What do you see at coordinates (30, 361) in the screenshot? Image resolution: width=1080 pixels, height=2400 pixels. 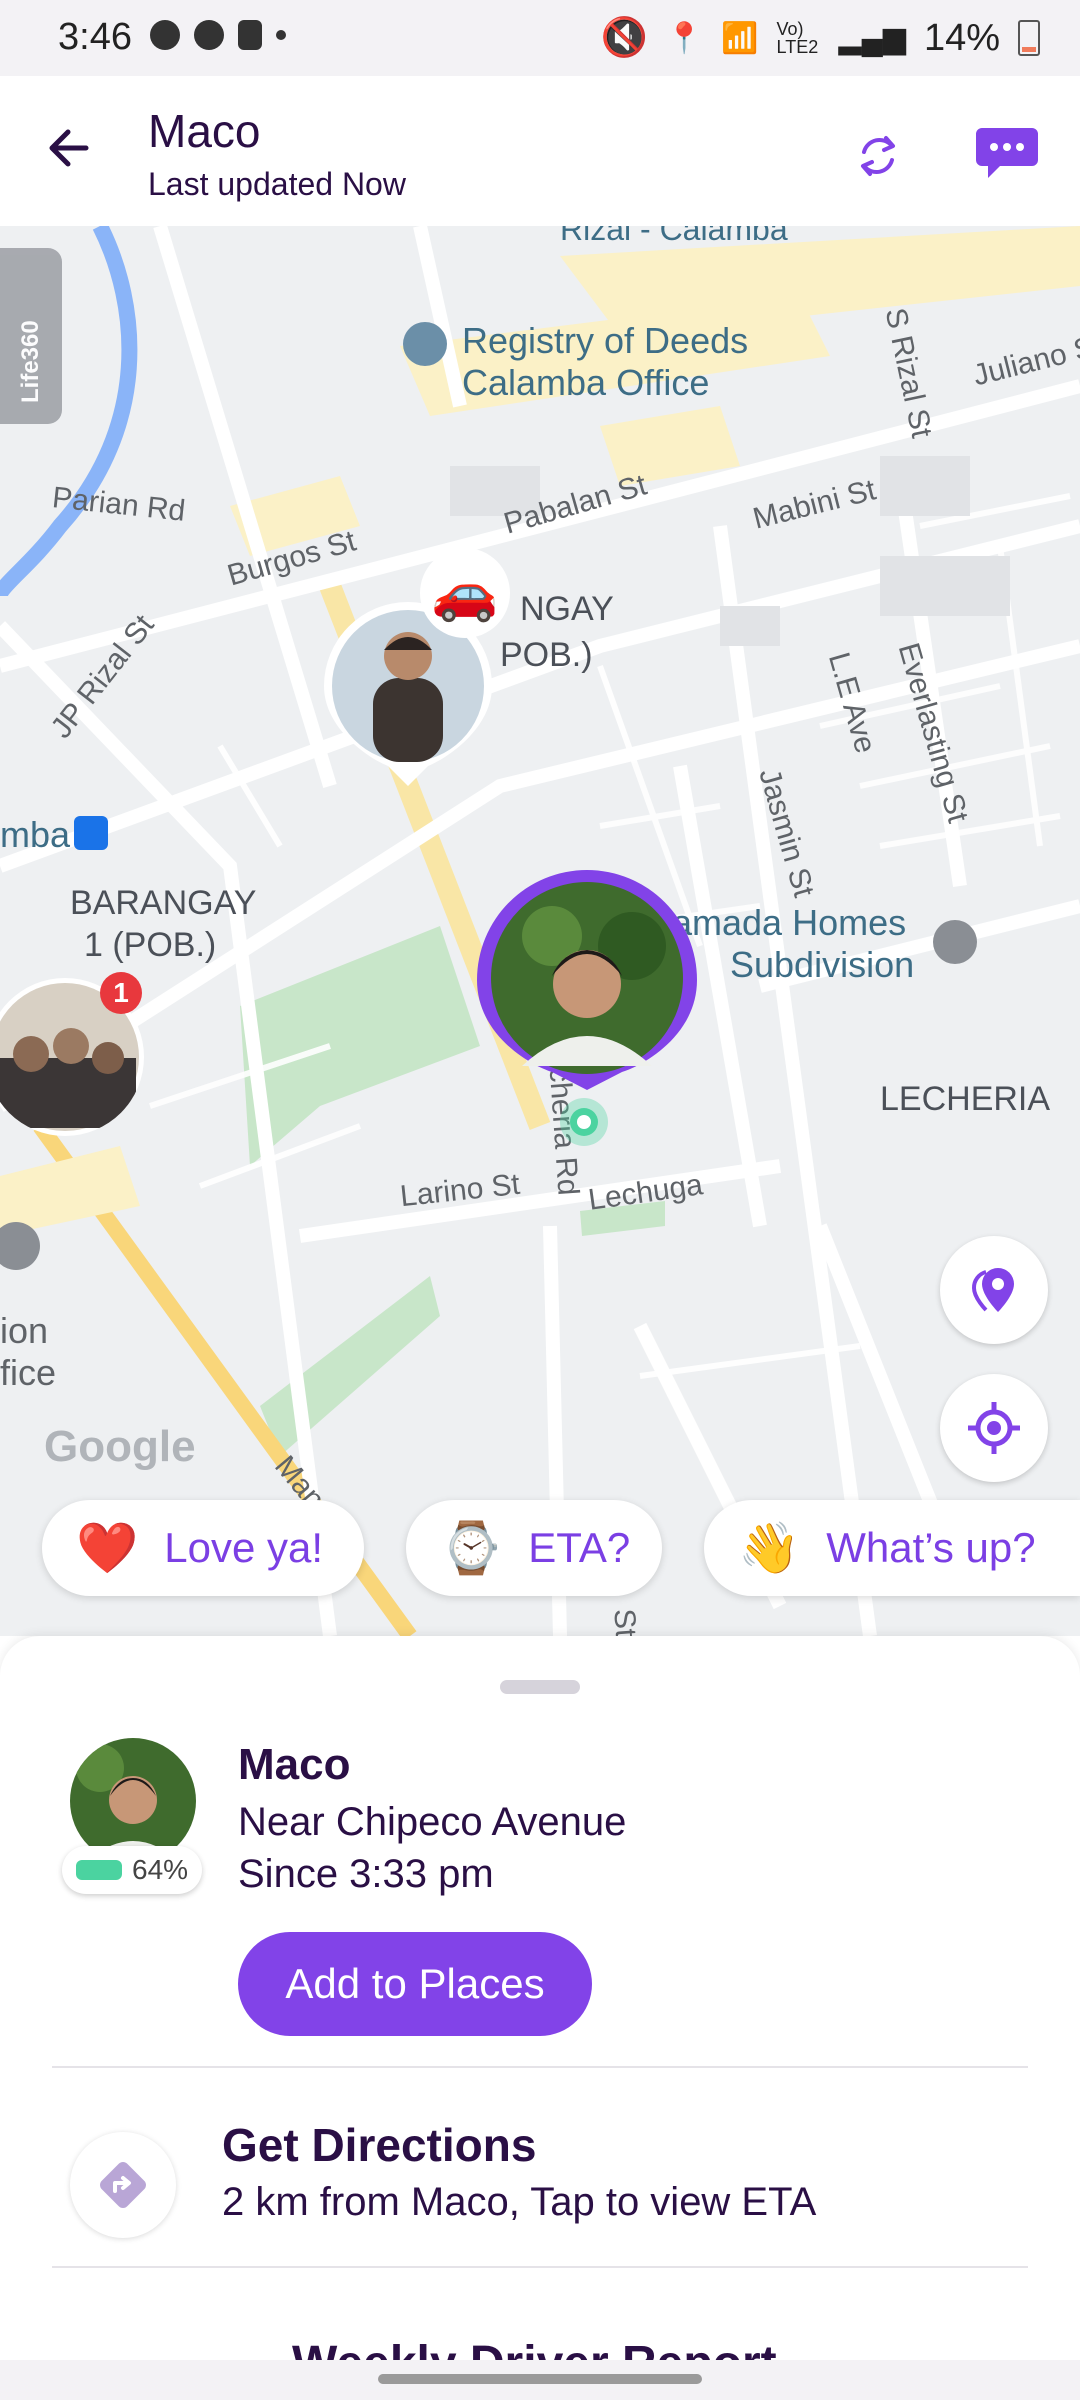 I see `life360-label: Life360` at bounding box center [30, 361].